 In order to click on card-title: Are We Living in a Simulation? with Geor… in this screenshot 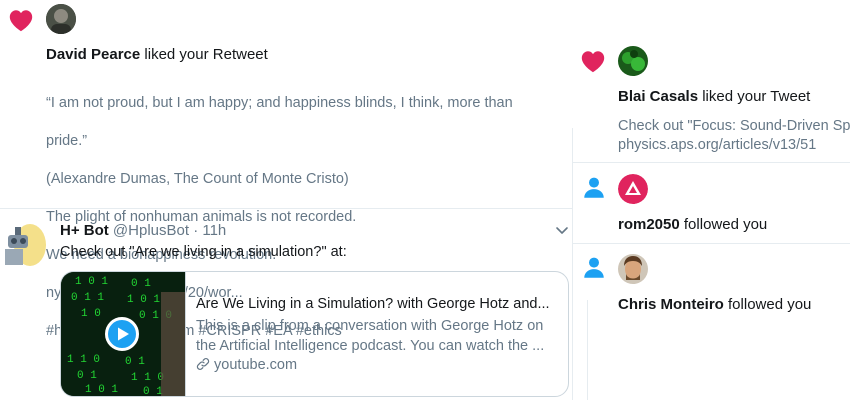, I will do `click(378, 304)`.